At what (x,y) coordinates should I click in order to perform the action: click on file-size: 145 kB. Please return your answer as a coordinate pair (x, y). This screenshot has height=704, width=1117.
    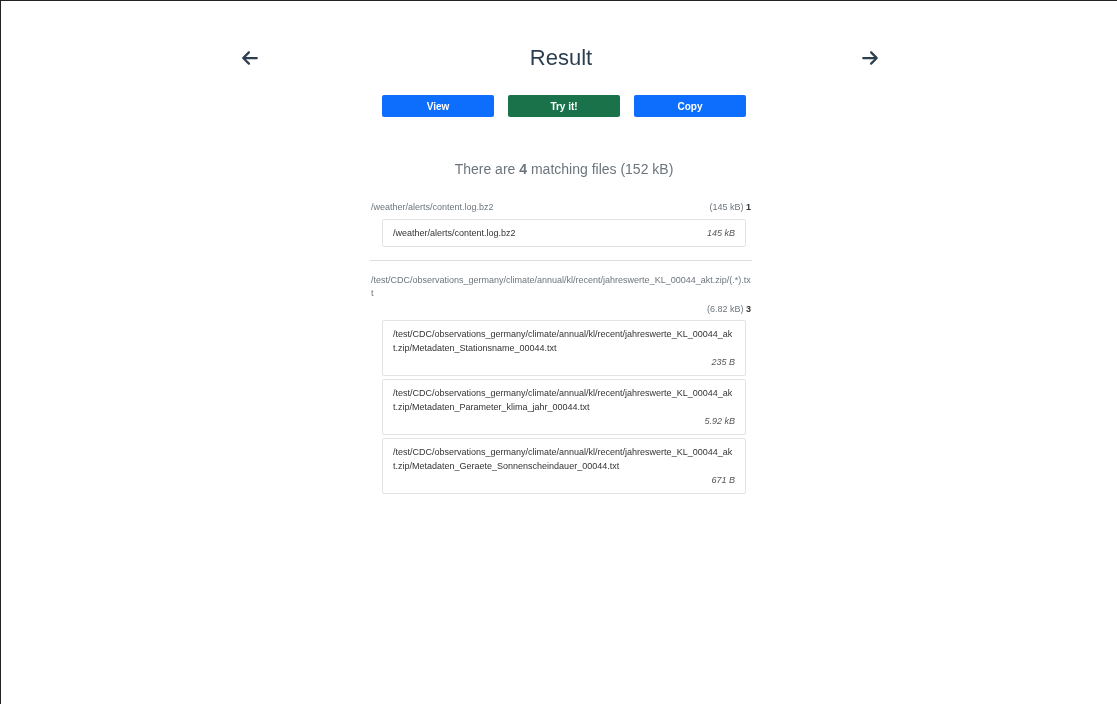
    Looking at the image, I should click on (720, 233).